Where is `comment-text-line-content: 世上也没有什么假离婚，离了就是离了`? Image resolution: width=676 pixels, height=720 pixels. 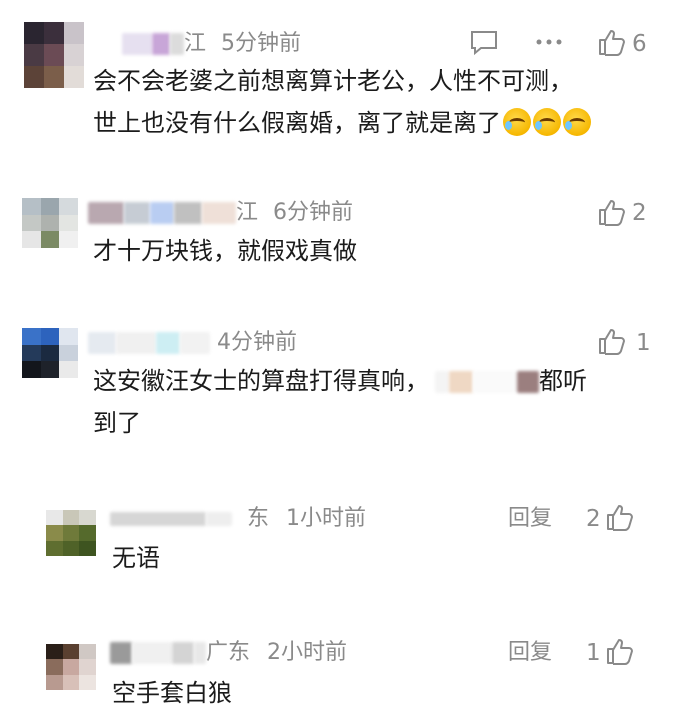
comment-text-line-content: 世上也没有什么假离婚，离了就是离了 is located at coordinates (297, 123).